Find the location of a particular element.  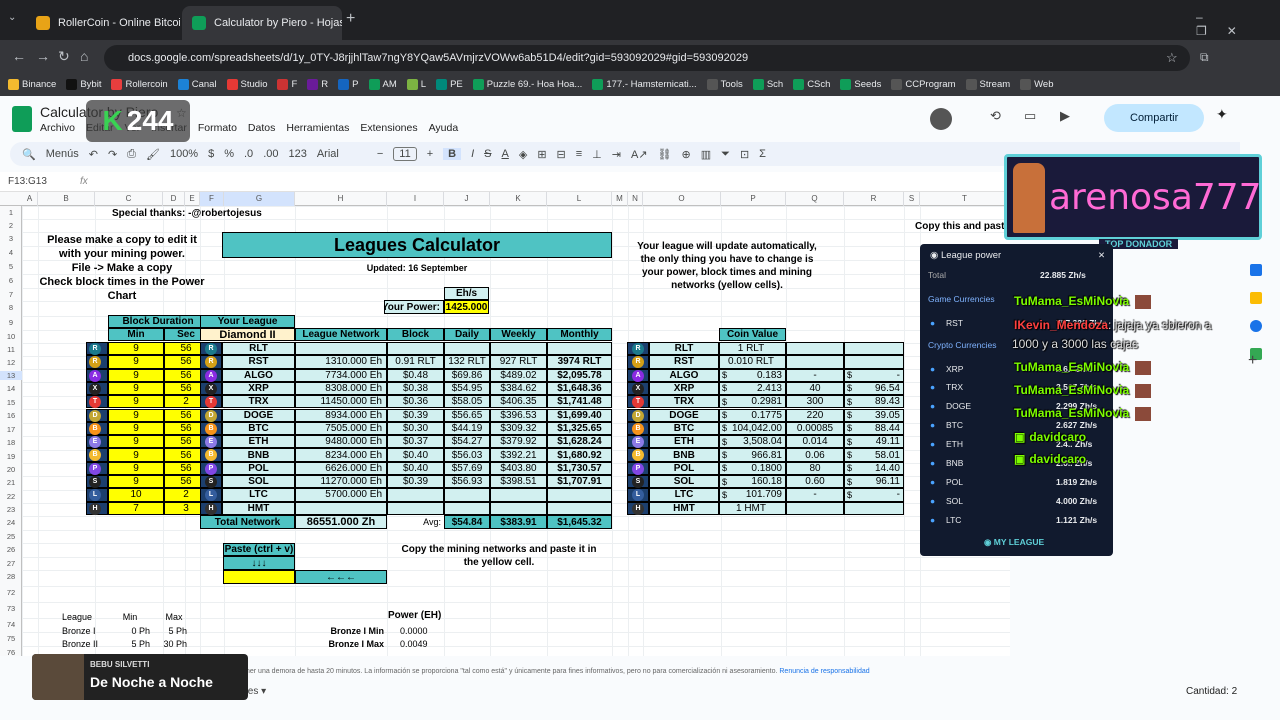

link-icon: ⛓ is located at coordinates (665, 154).